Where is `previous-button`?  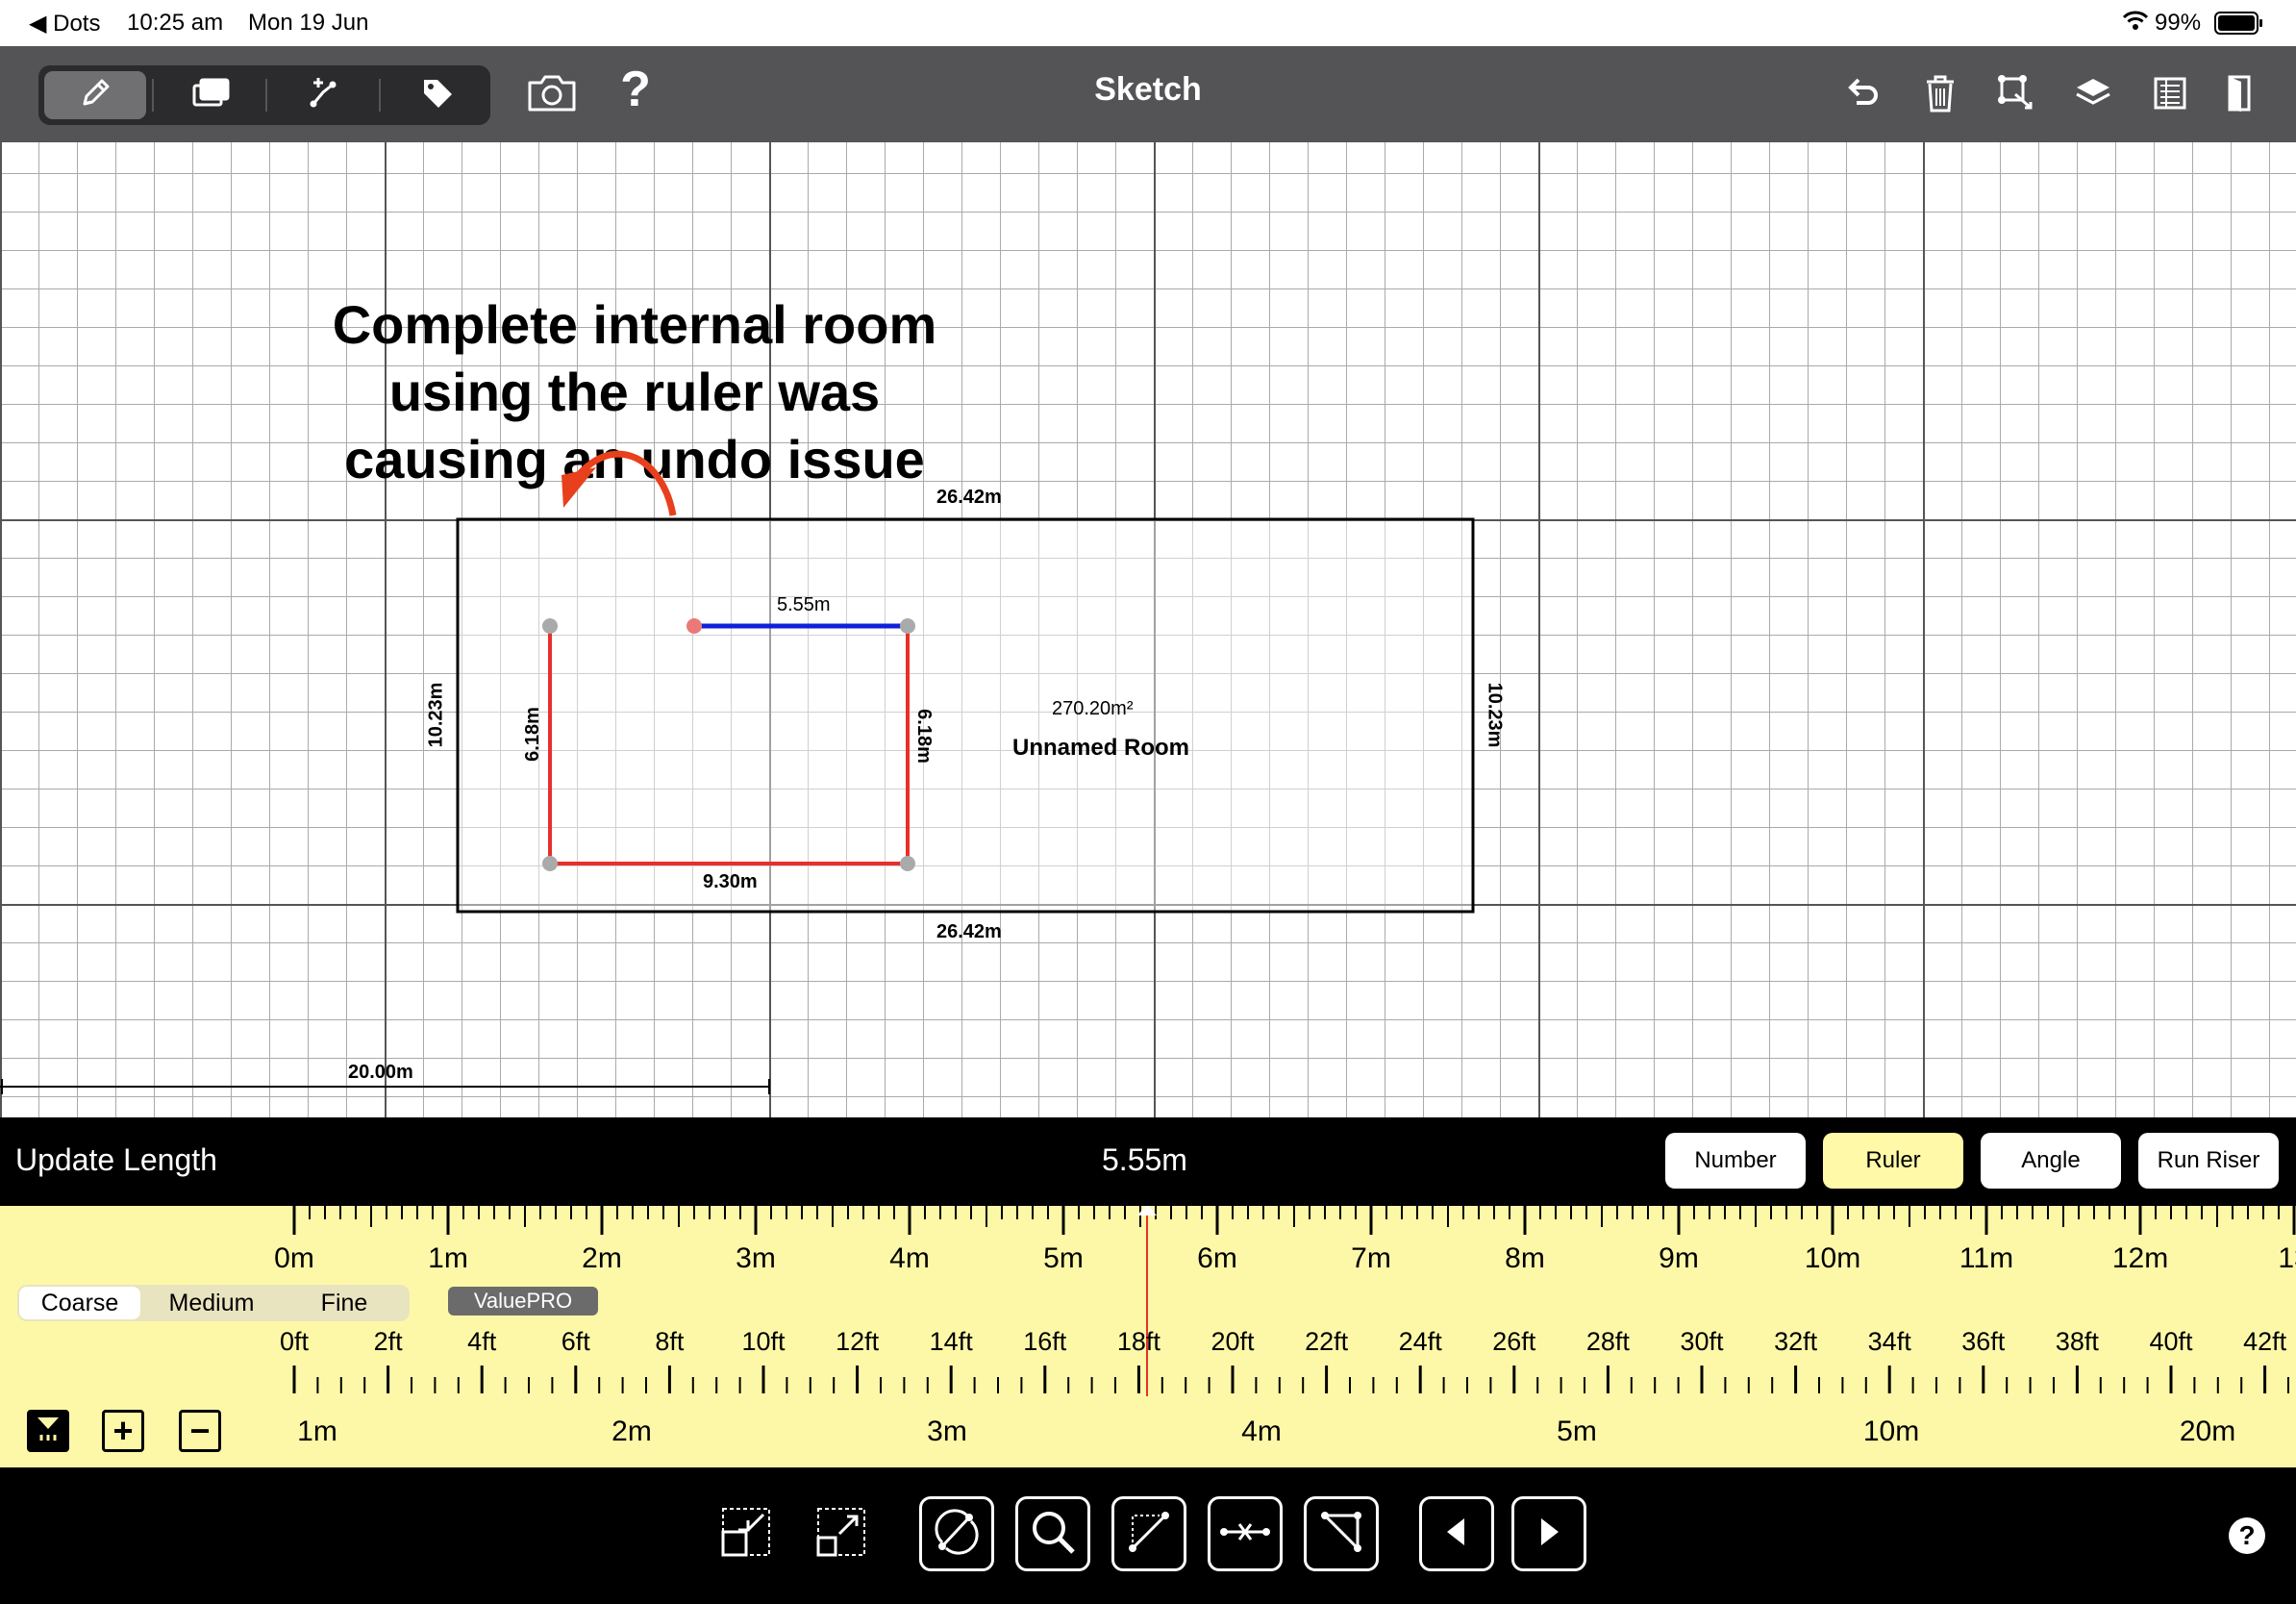
previous-button is located at coordinates (1456, 1533).